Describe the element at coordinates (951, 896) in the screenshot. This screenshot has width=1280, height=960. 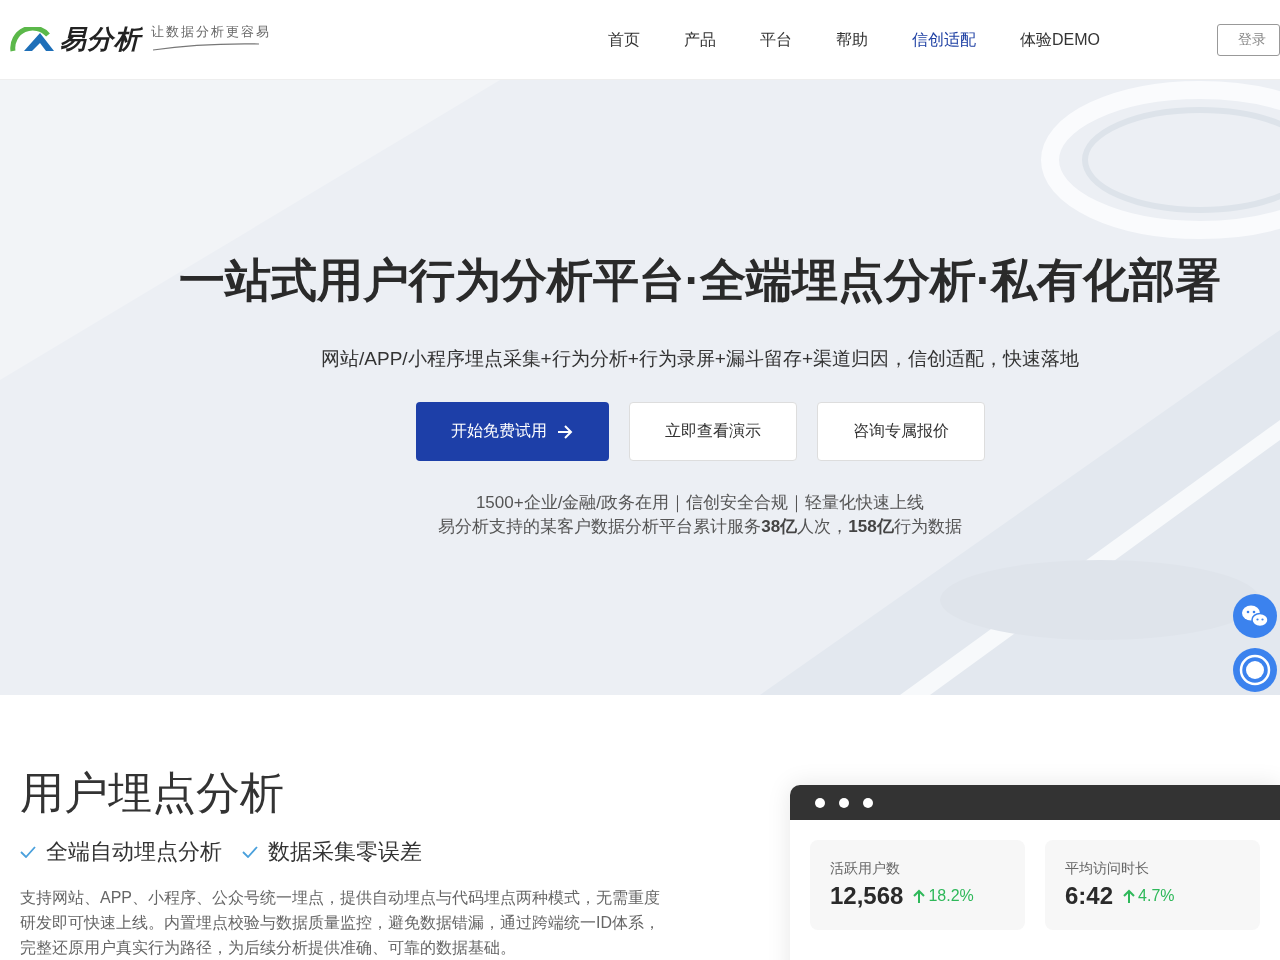
I see `metric-change: 18.2%` at that location.